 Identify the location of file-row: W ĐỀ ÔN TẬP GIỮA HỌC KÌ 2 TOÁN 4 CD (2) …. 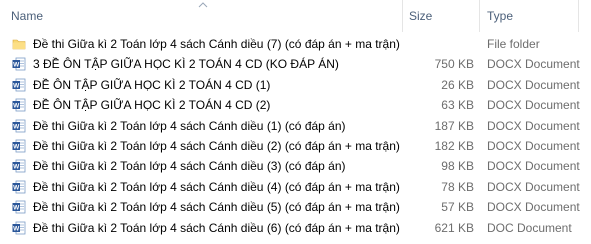
(295, 105).